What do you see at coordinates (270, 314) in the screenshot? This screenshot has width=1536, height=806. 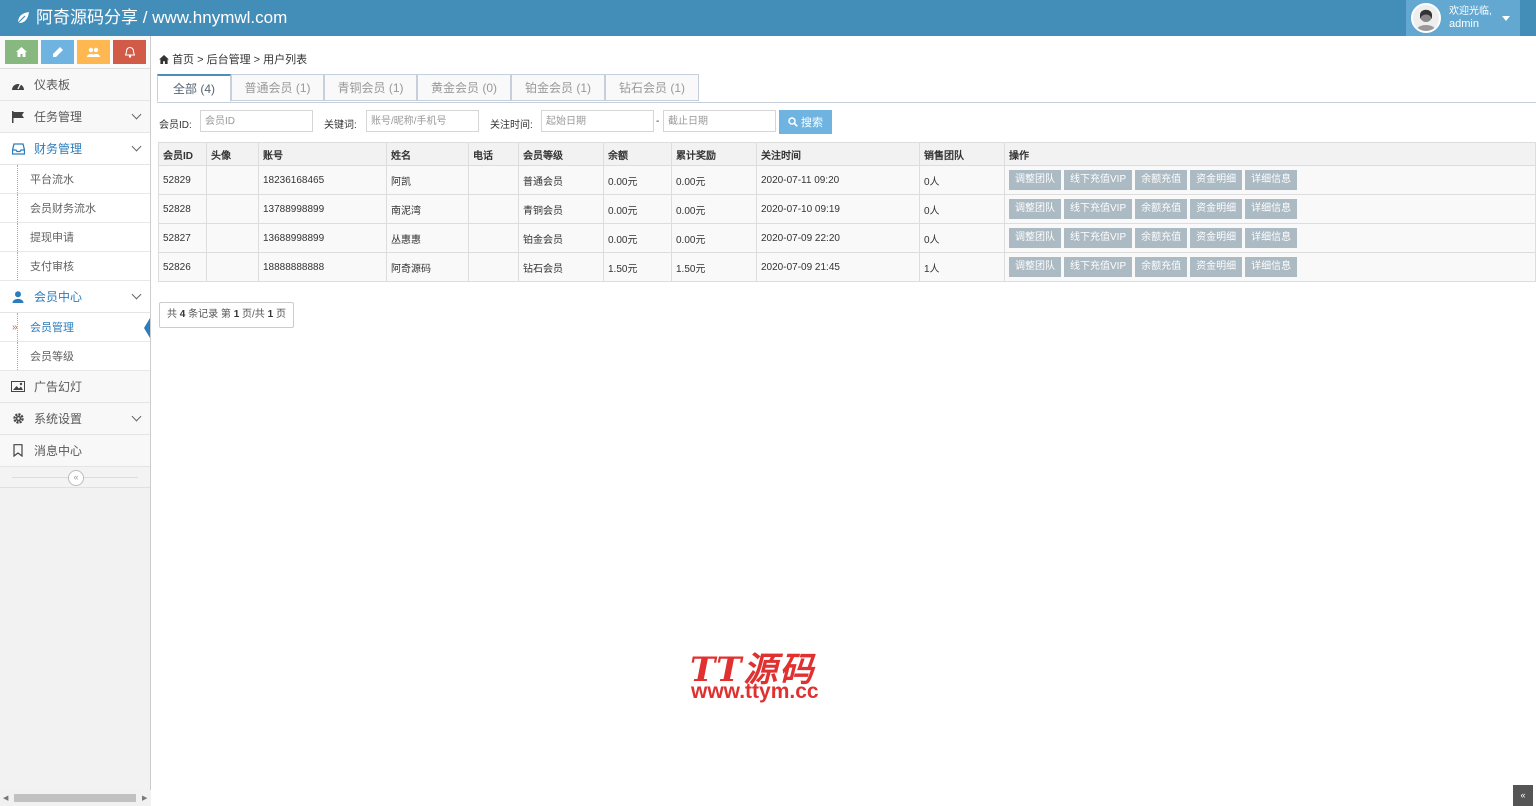 I see `pager-pages: 1` at bounding box center [270, 314].